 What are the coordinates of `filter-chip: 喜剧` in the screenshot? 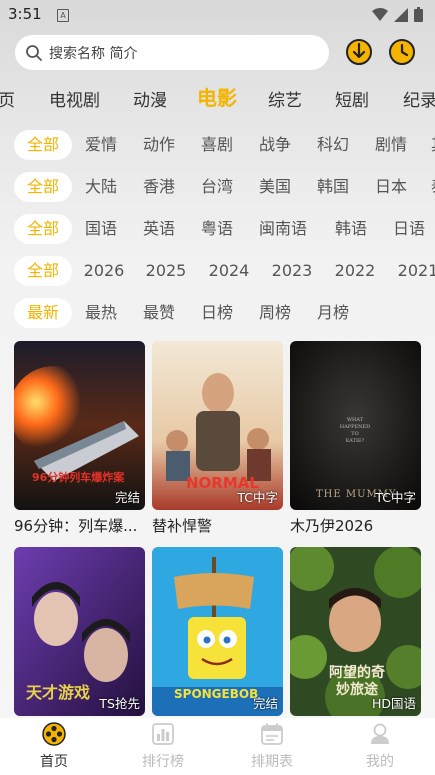 It's located at (217, 145).